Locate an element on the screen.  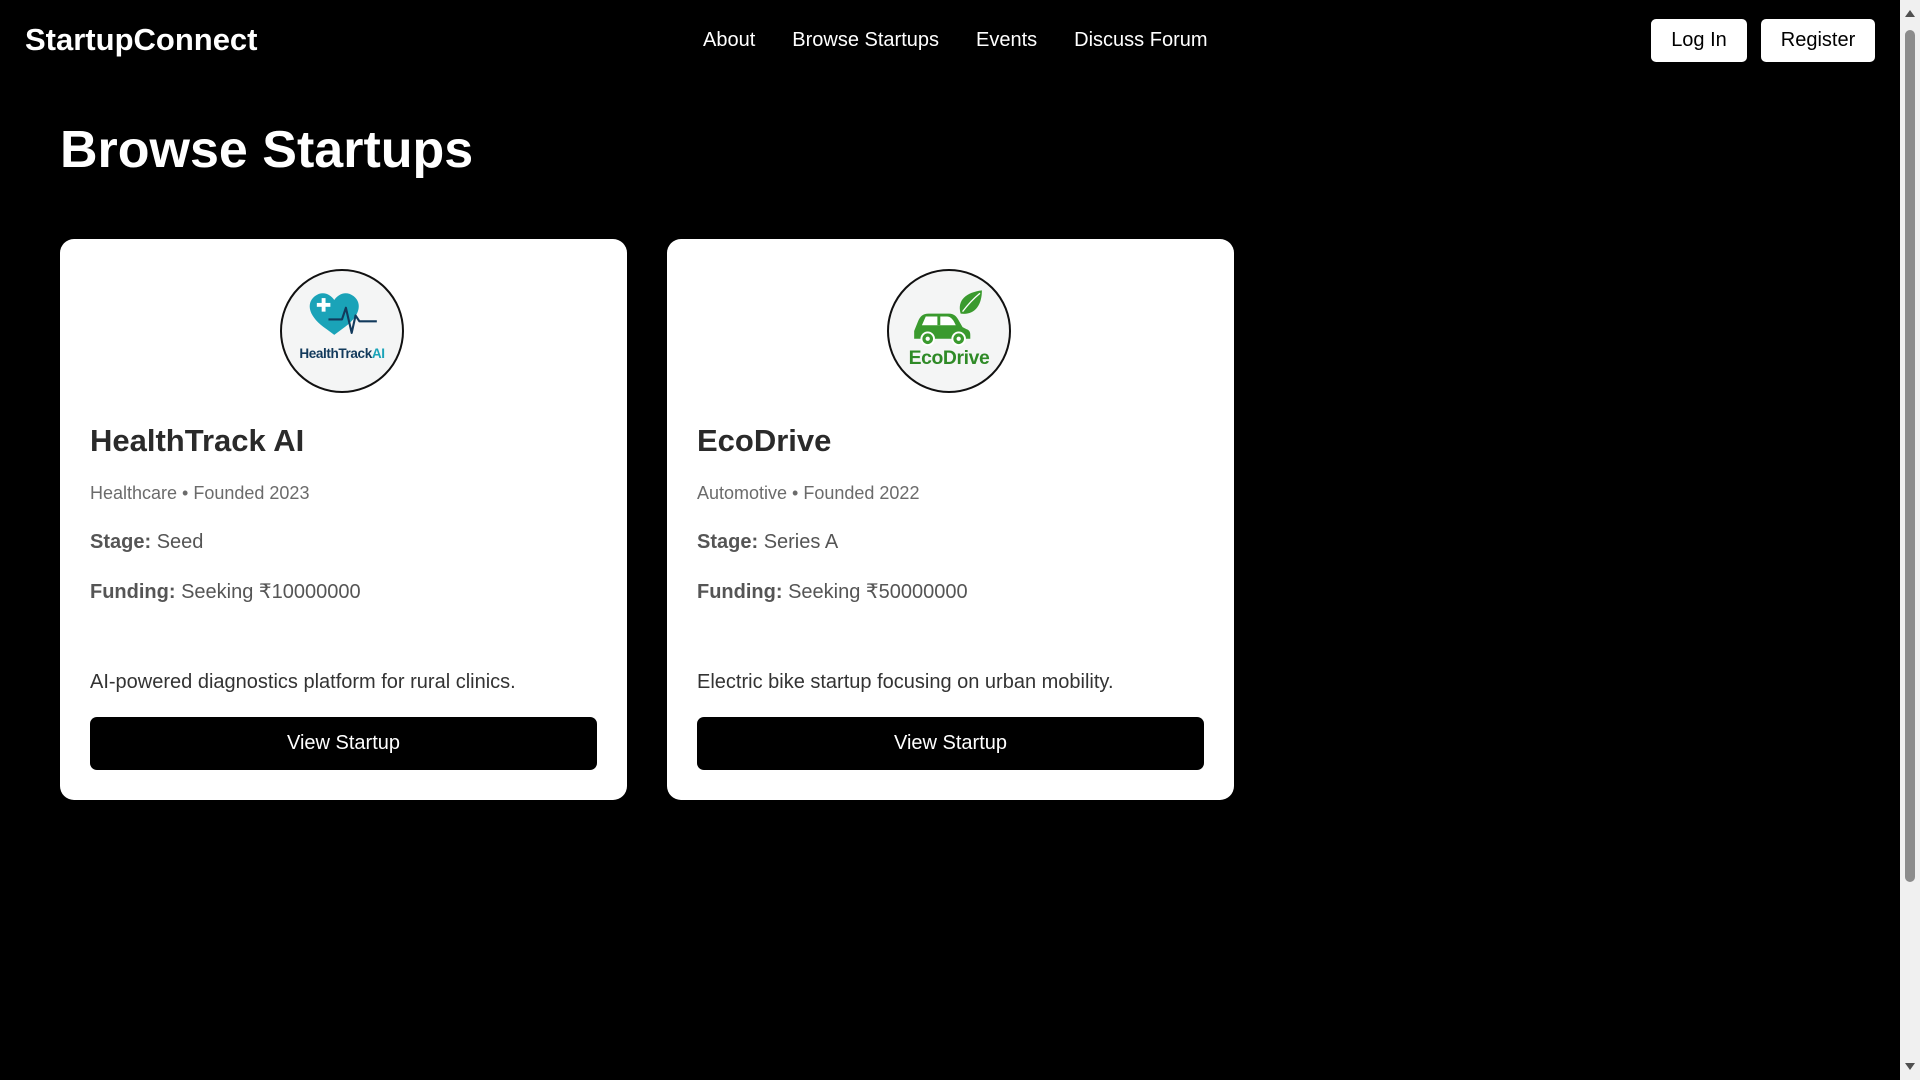
scrollbar-thumb is located at coordinates (1910, 456).